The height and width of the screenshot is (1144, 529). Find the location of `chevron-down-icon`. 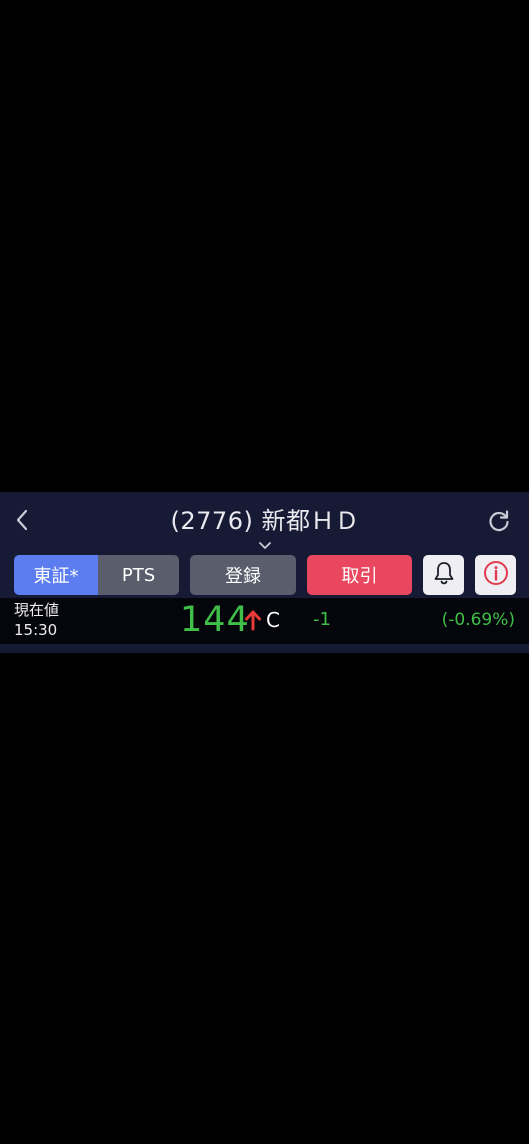

chevron-down-icon is located at coordinates (265, 542).